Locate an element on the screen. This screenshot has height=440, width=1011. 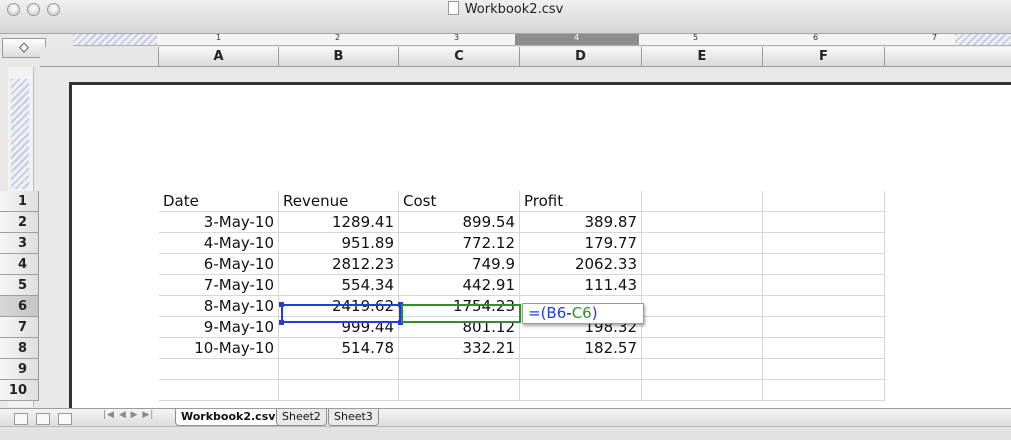
column-header-c: C is located at coordinates (459, 57).